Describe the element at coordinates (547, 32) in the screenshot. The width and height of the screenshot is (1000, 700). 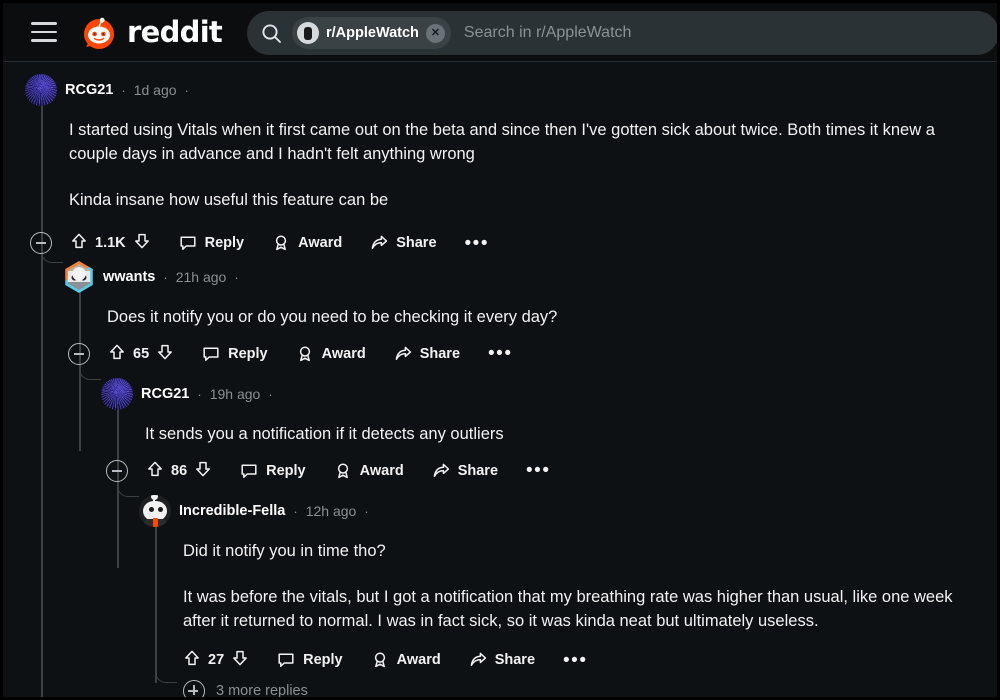
I see `search-placeholder-text: Search in r/AppleWatch` at that location.